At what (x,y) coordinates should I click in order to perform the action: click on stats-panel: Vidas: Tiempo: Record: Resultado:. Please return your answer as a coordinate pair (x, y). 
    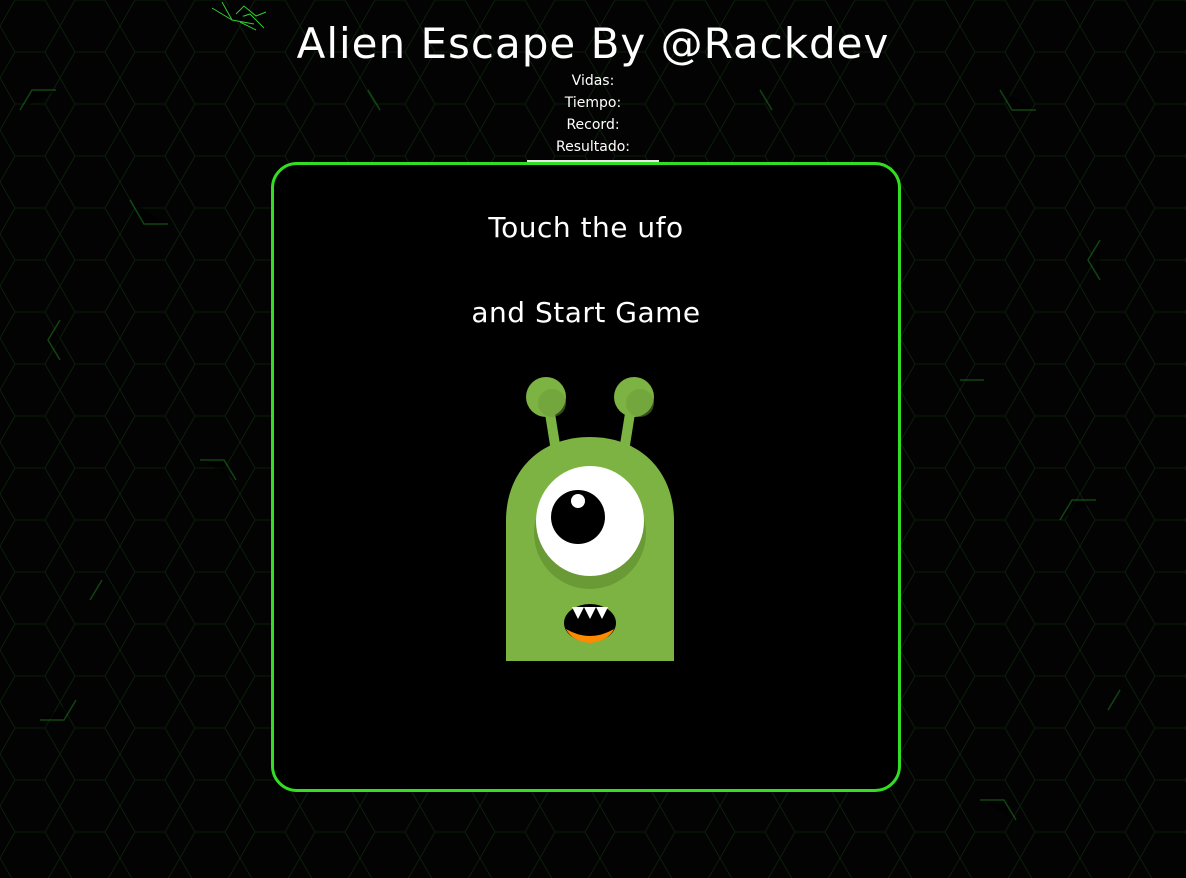
    Looking at the image, I should click on (593, 114).